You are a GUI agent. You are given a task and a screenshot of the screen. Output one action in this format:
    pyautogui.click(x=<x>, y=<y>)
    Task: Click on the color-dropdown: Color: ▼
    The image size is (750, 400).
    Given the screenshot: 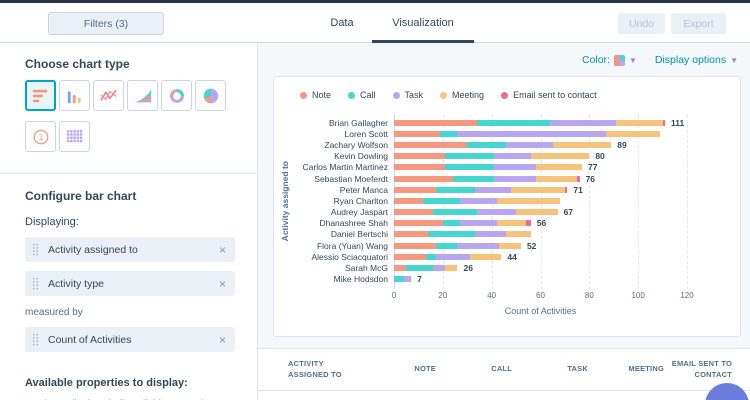 What is the action you would take?
    pyautogui.click(x=609, y=60)
    